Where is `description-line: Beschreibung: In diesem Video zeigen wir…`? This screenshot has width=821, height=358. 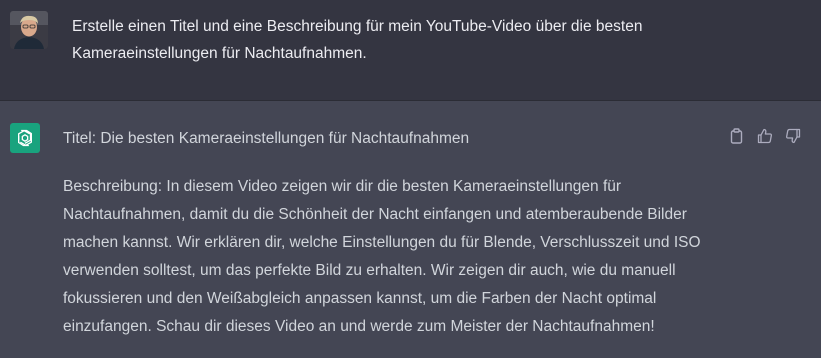 description-line: Beschreibung: In diesem Video zeigen wir… is located at coordinates (342, 186).